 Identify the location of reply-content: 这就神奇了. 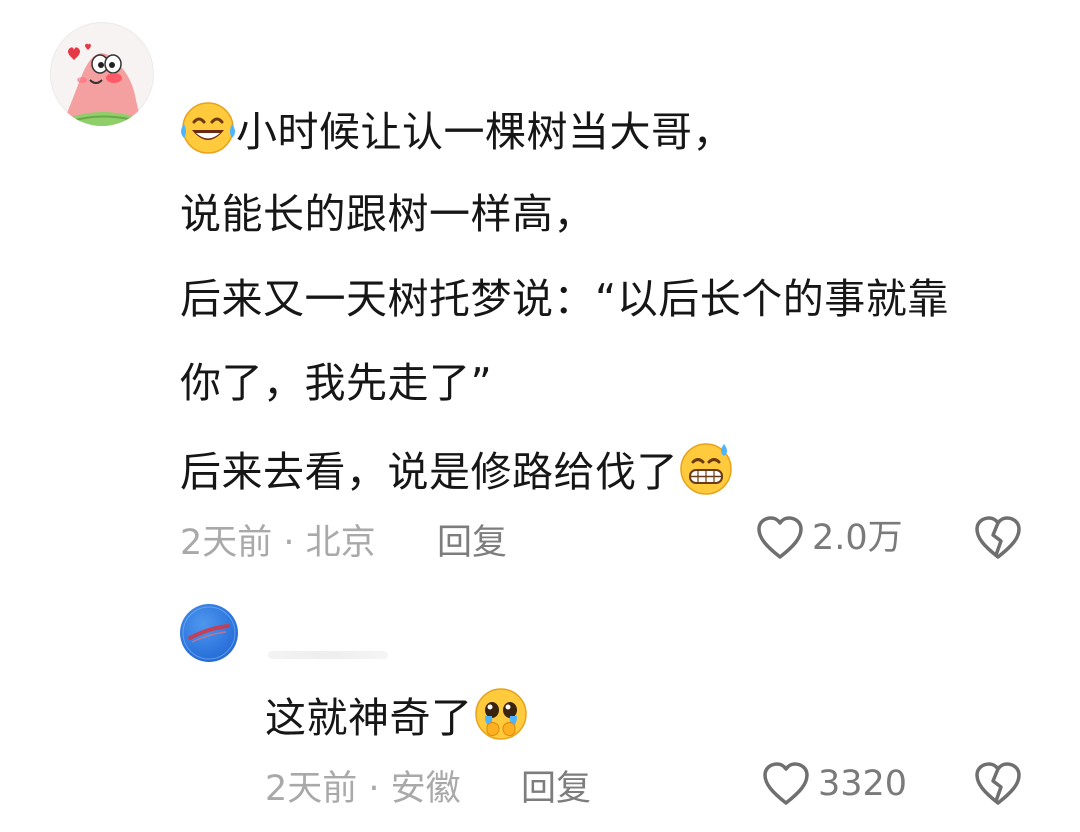
(397, 714).